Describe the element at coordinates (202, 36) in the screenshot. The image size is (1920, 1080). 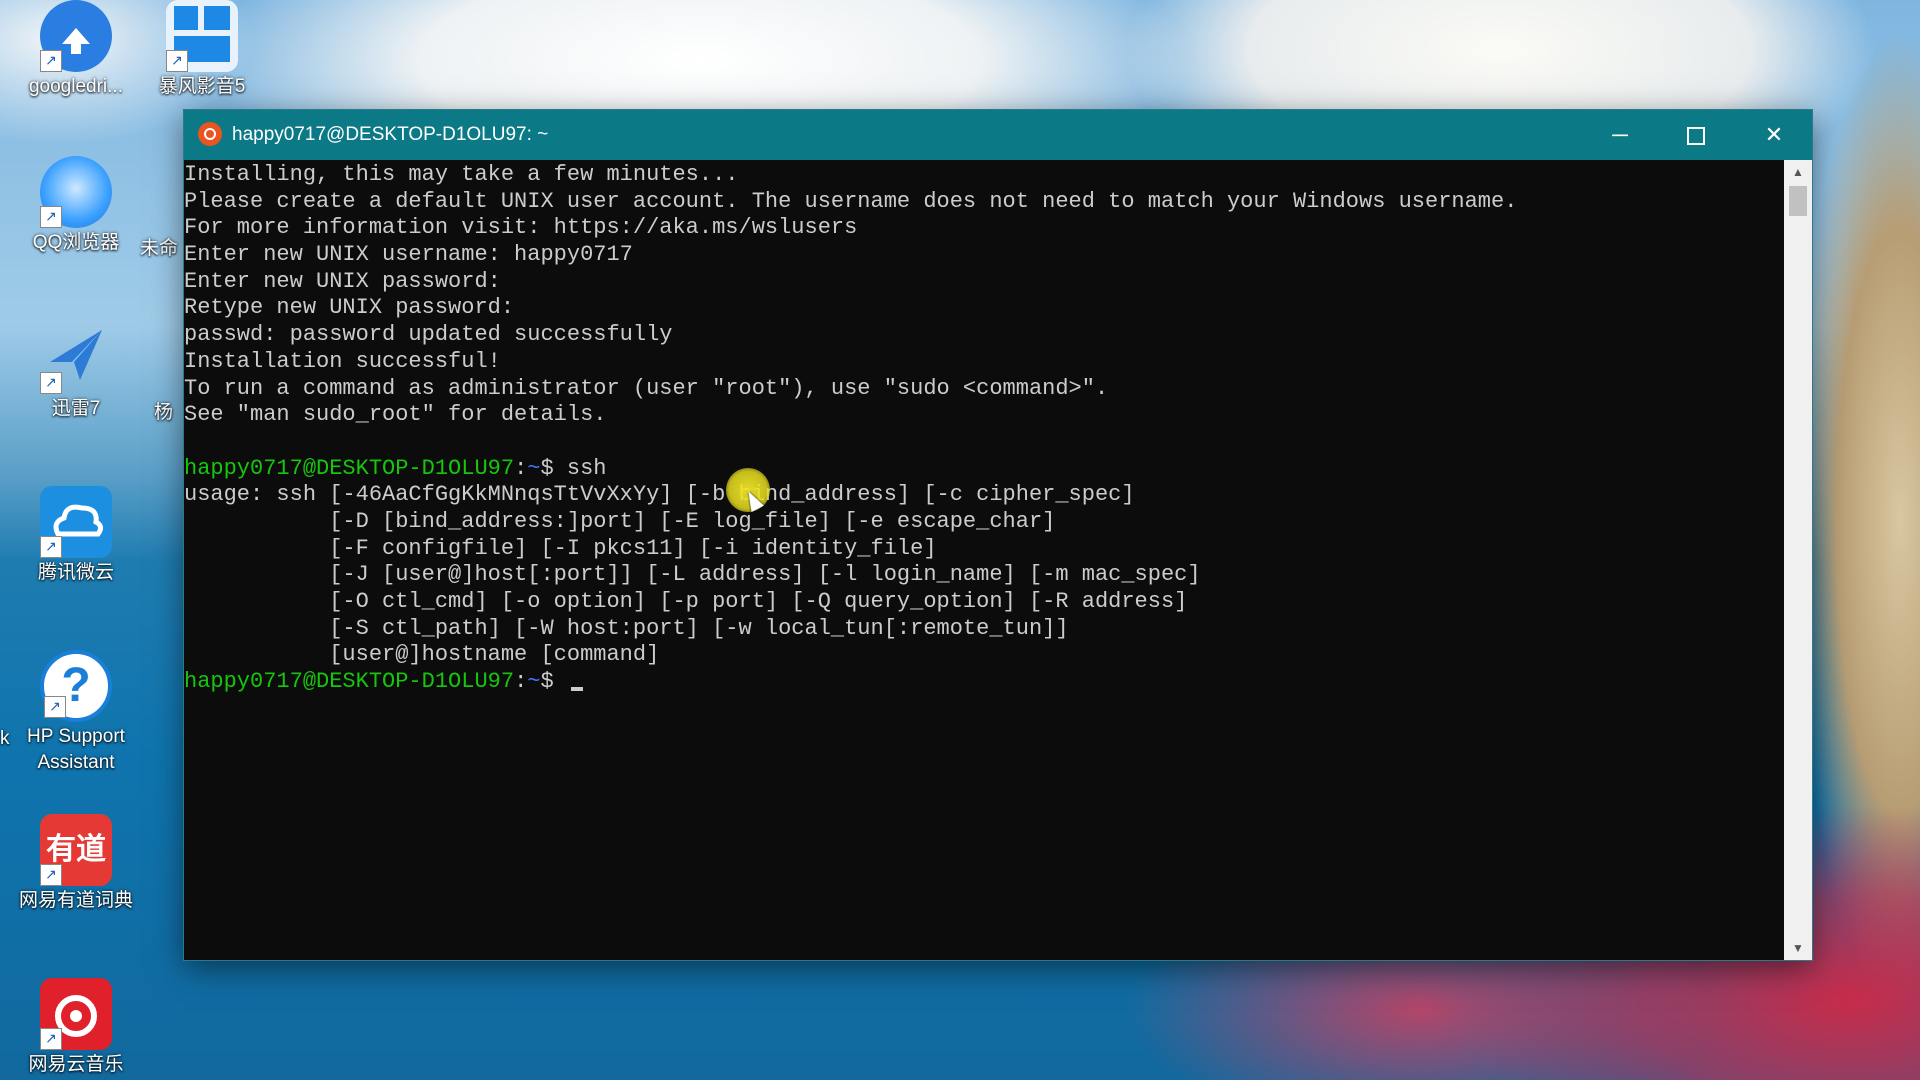
I see `media-player-icon: ↗` at that location.